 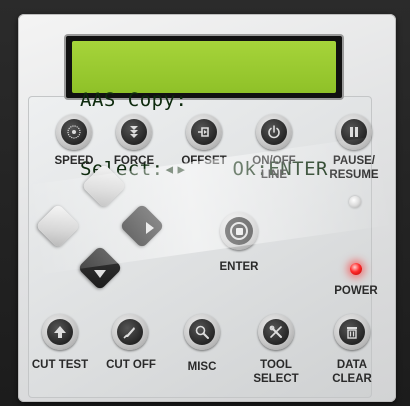 I want to click on cut-test-button, so click(x=60, y=332).